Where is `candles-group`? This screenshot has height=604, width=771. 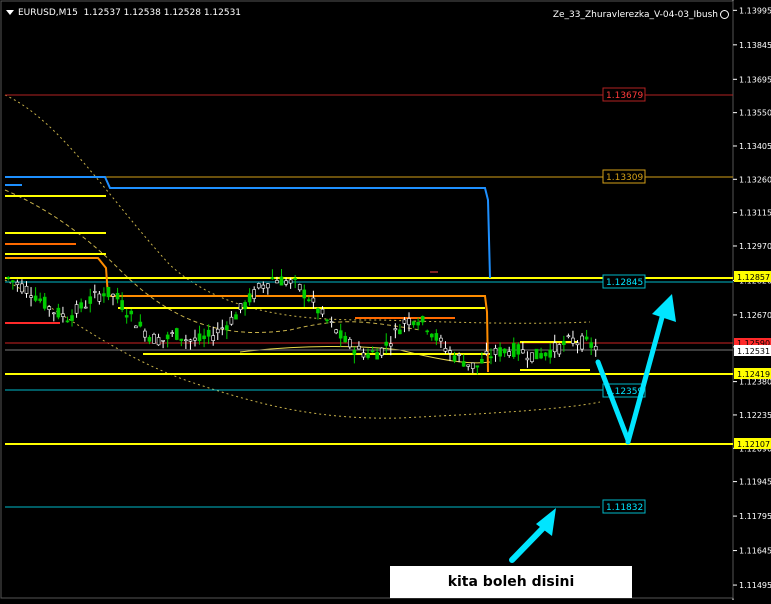 candles-group is located at coordinates (302, 322).